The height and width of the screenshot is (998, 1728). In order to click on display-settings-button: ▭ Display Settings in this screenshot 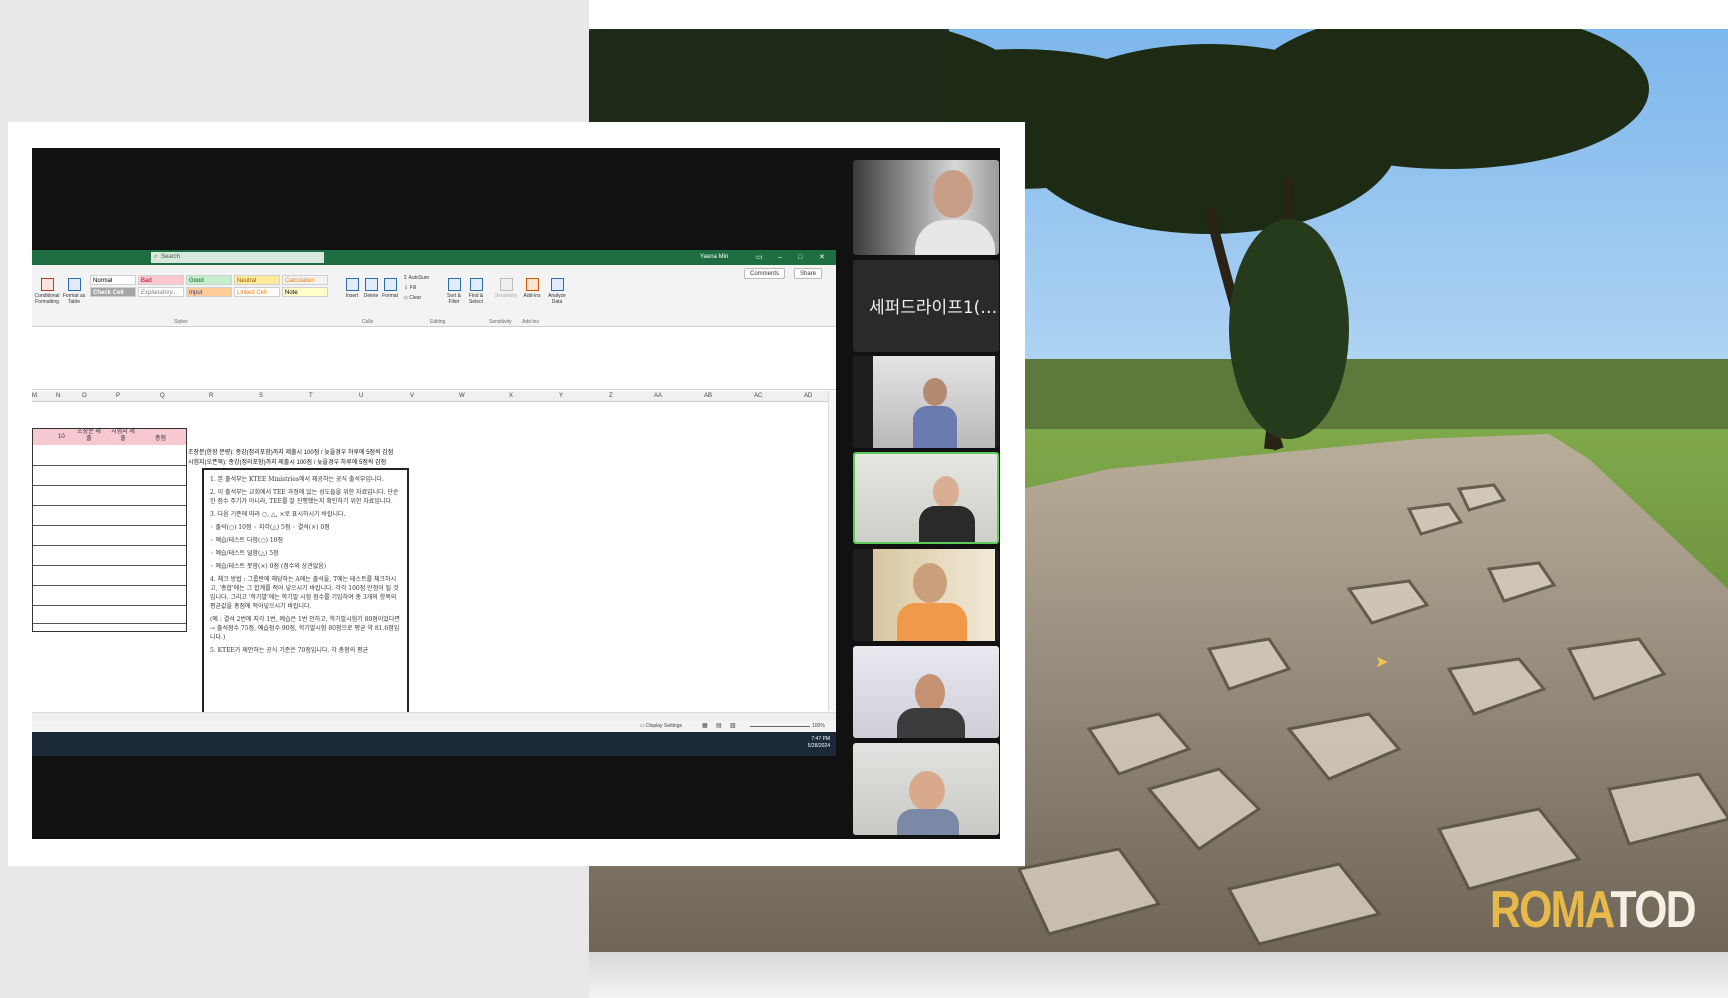, I will do `click(661, 726)`.